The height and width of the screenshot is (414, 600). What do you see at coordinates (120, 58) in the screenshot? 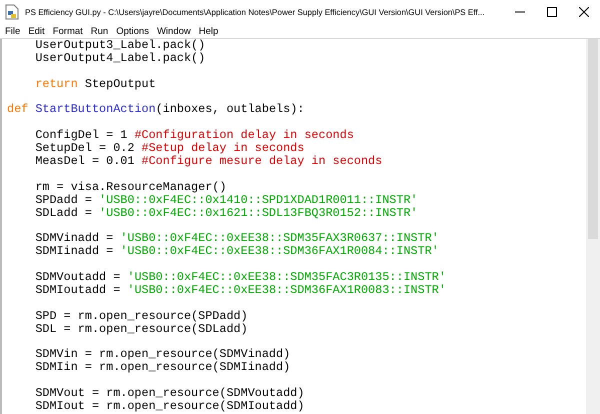
I see `code-line: UserOutput4_Label.pack()` at bounding box center [120, 58].